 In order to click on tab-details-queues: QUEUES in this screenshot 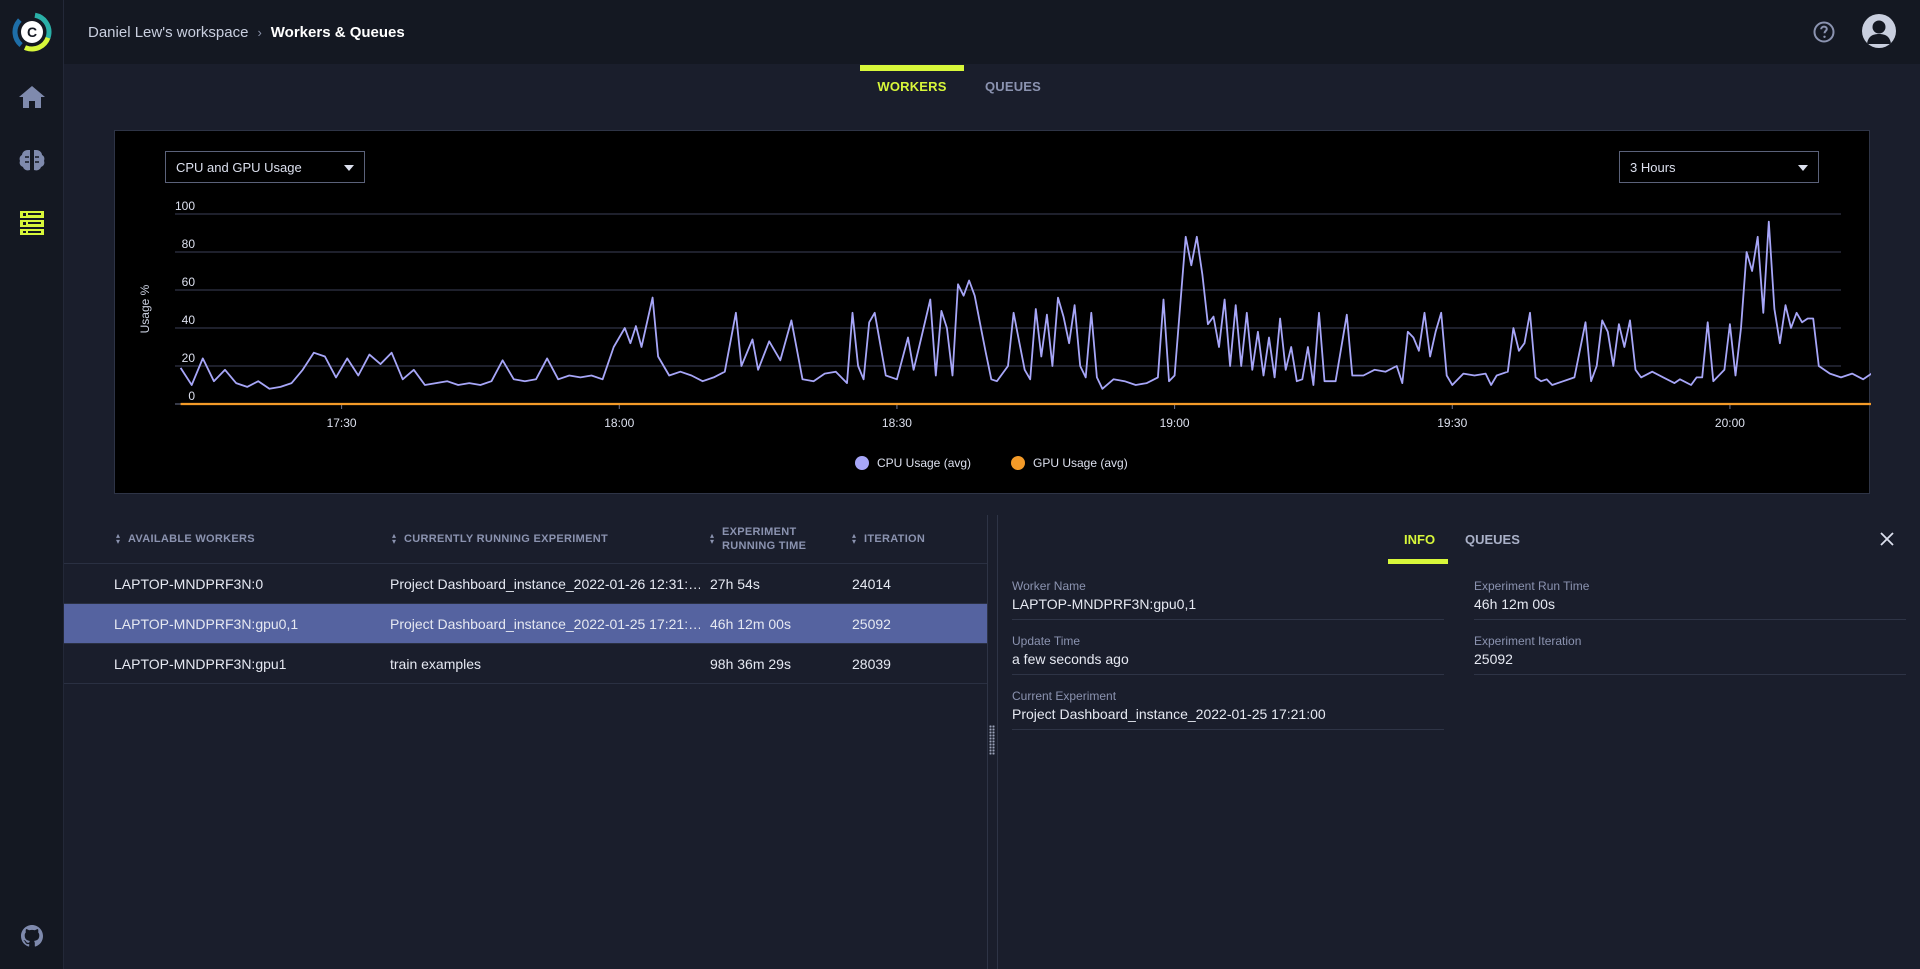, I will do `click(1492, 539)`.